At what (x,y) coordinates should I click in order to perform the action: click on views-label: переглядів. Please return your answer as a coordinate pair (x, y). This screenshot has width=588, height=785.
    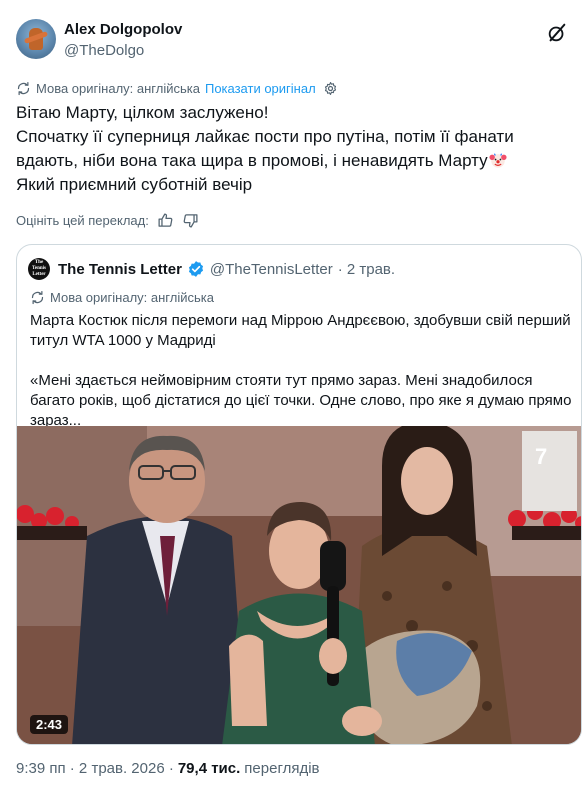
    Looking at the image, I should click on (282, 768).